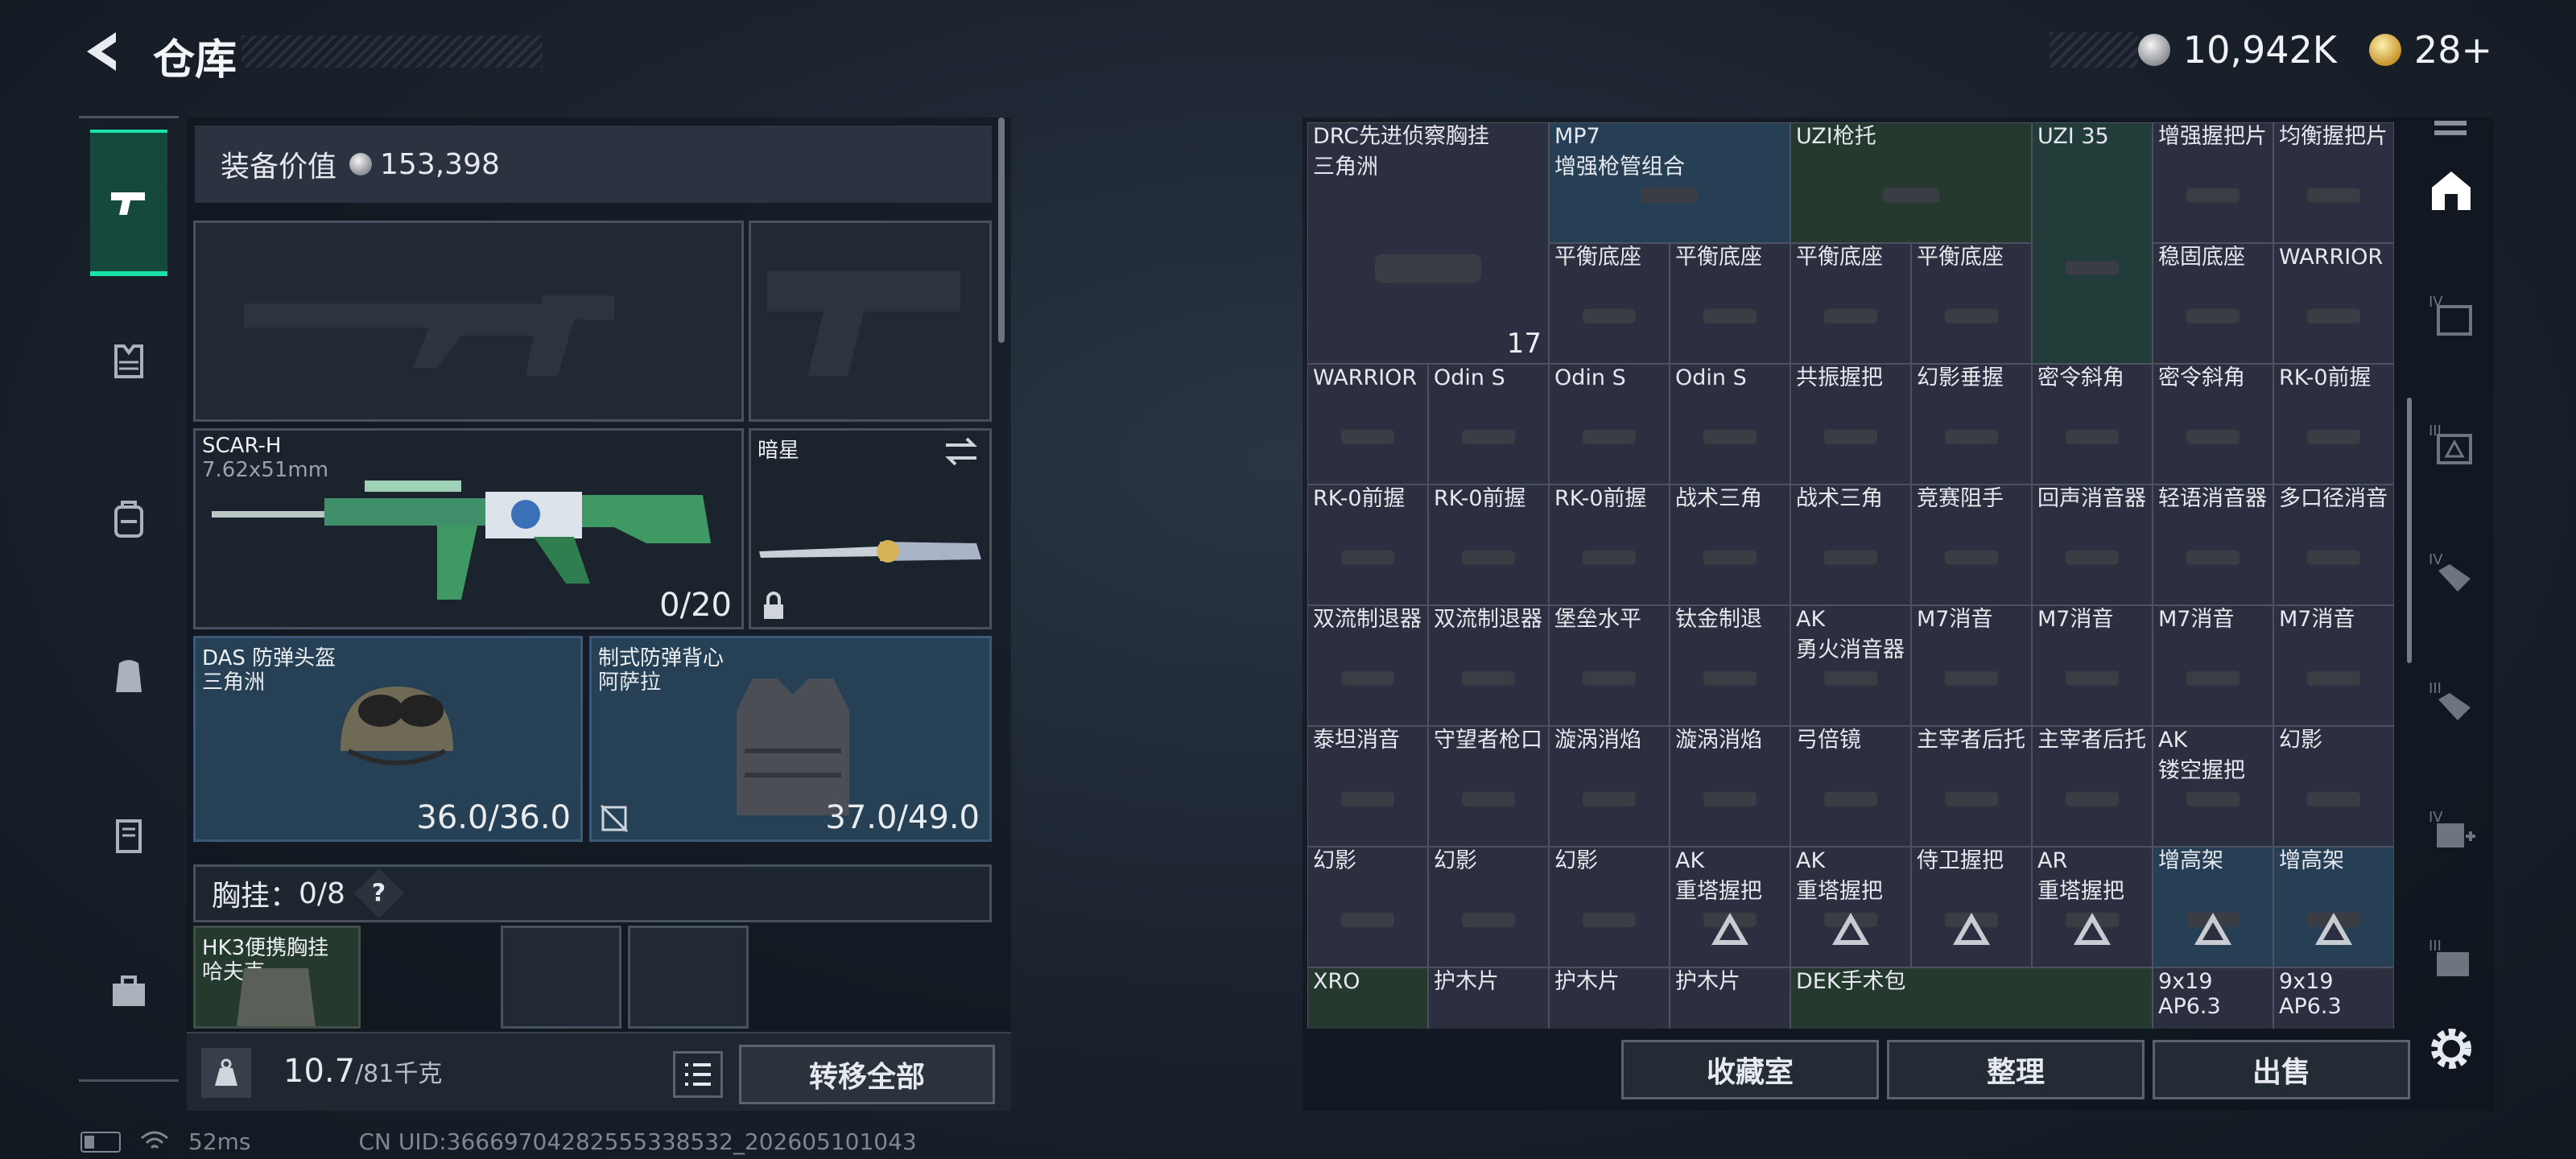 This screenshot has width=2576, height=1159. Describe the element at coordinates (1669, 182) in the screenshot. I see `storage-item: MP7 增强枪管组合` at that location.